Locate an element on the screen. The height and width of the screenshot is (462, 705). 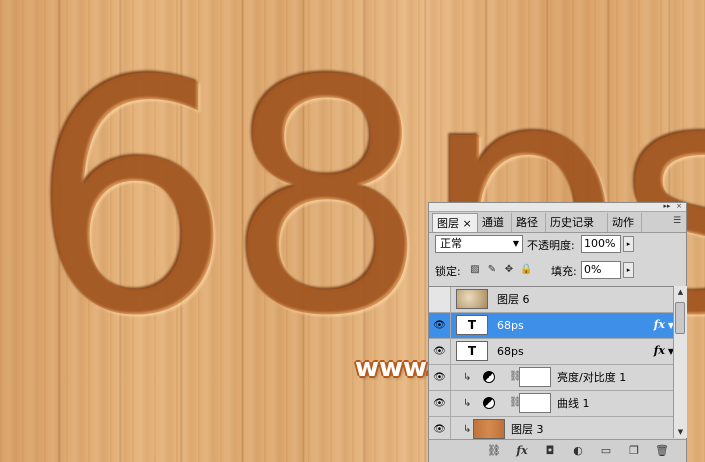
scroll-up-icon: ▲ is located at coordinates (680, 292).